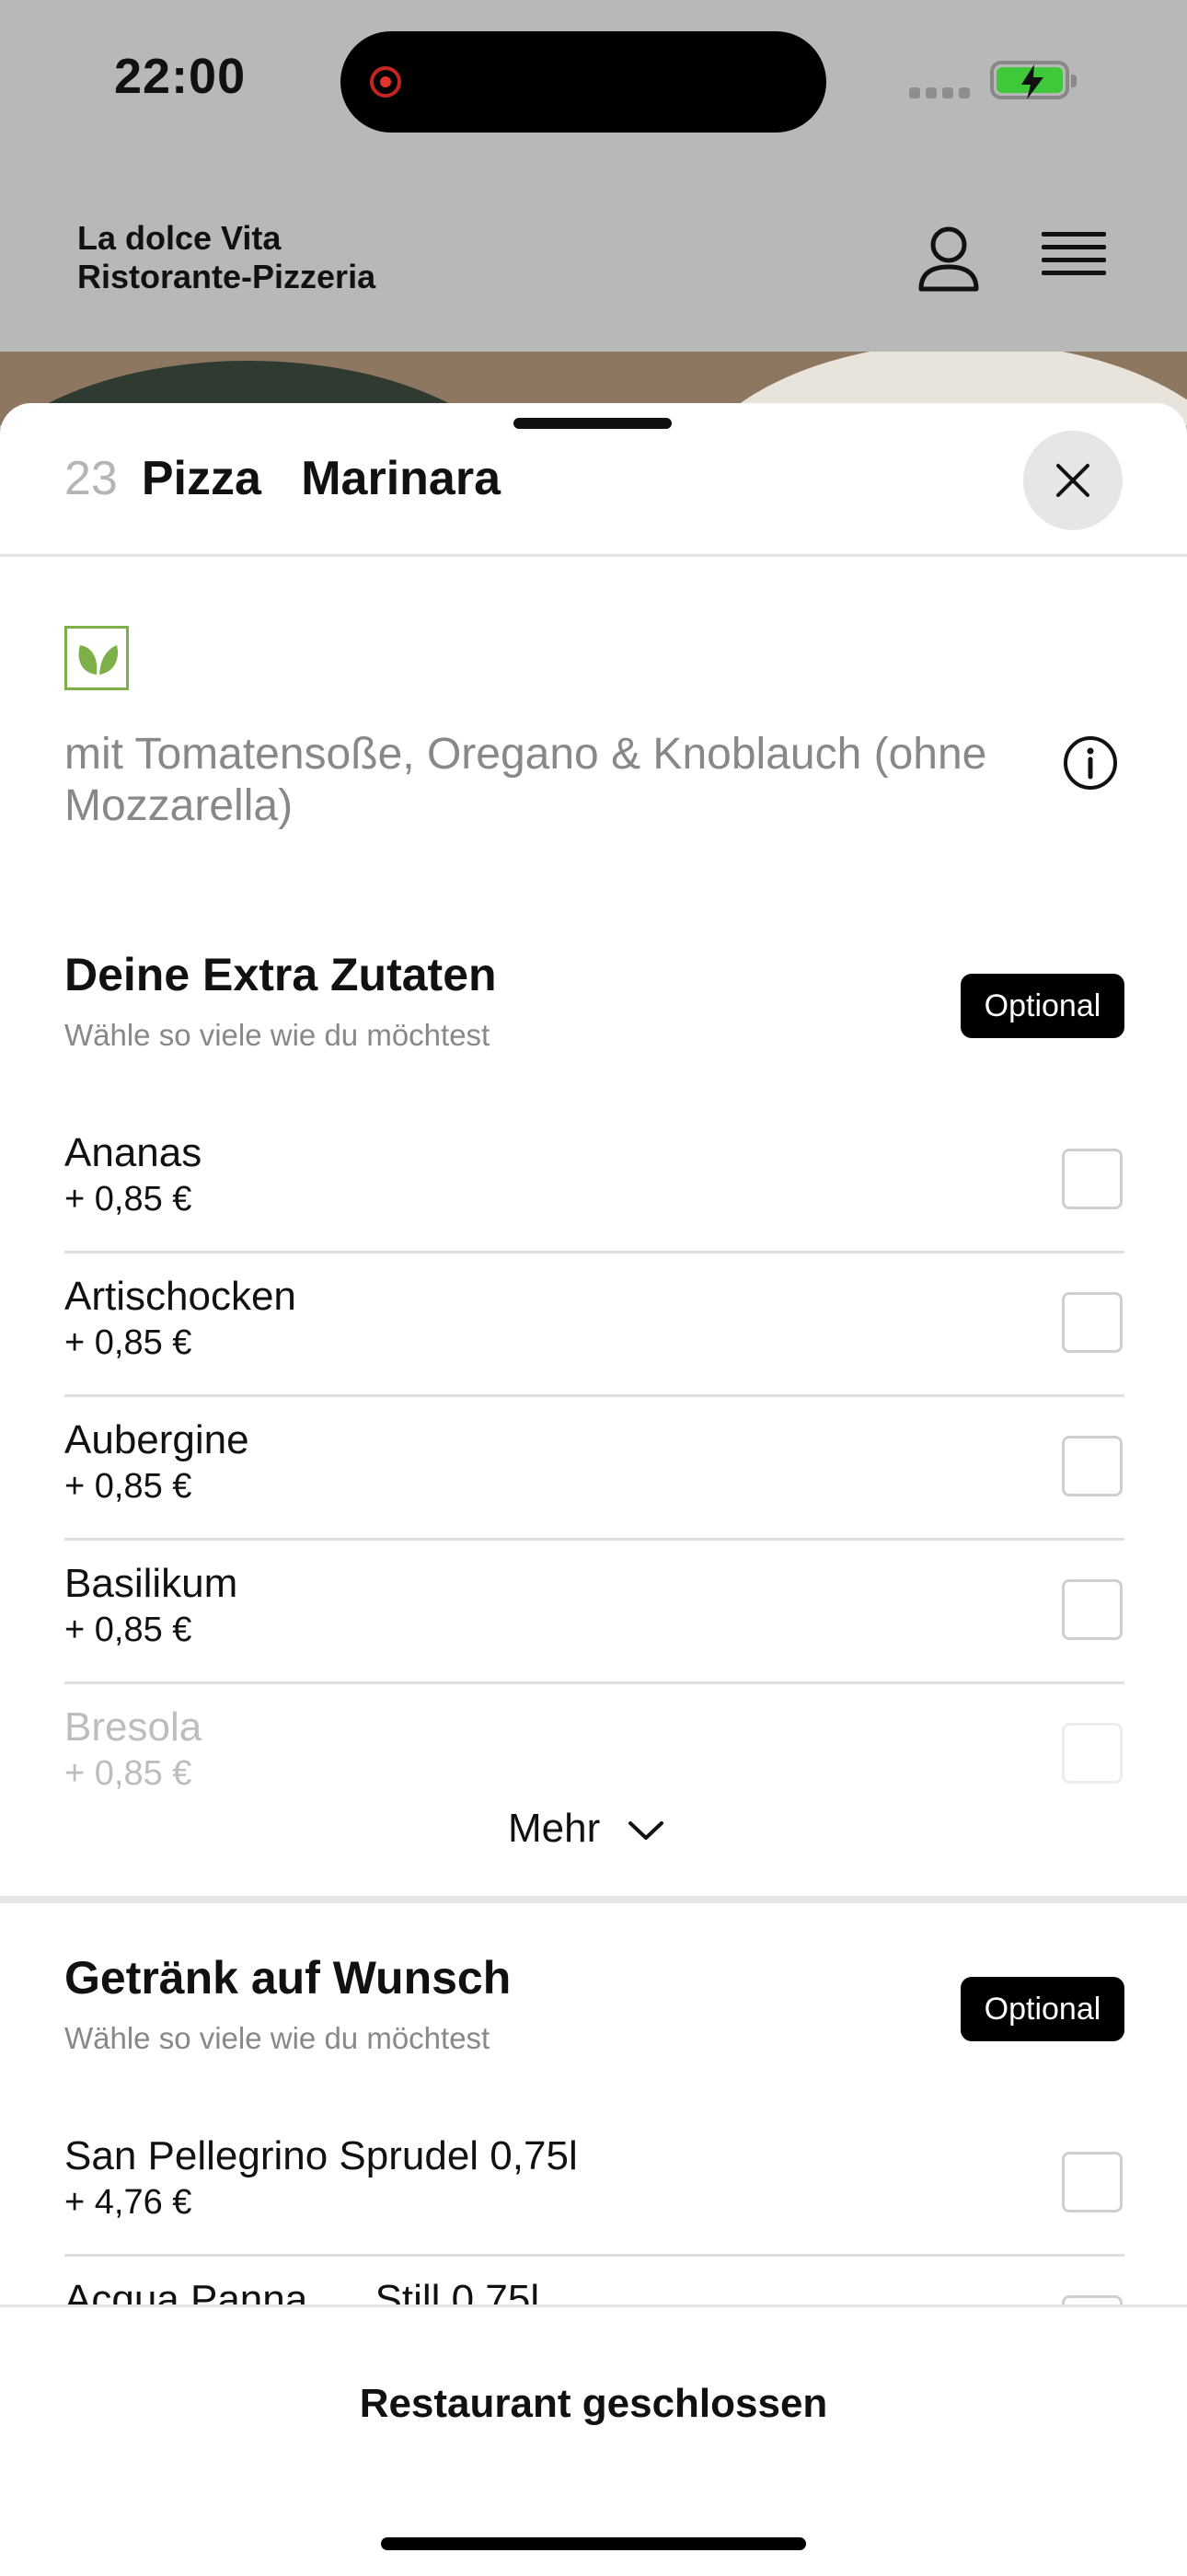 Image resolution: width=1187 pixels, height=2576 pixels. What do you see at coordinates (1042, 2009) in the screenshot?
I see `drinks-optional-badge: Optional` at bounding box center [1042, 2009].